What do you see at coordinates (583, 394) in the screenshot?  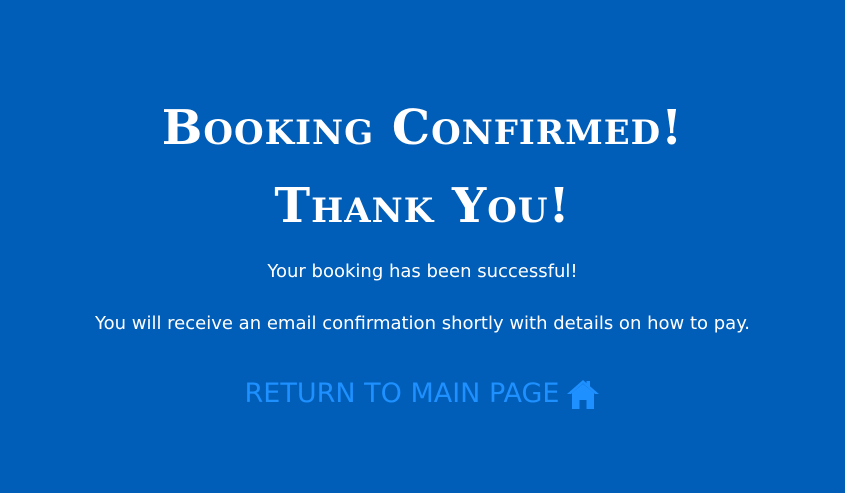 I see `home-icon` at bounding box center [583, 394].